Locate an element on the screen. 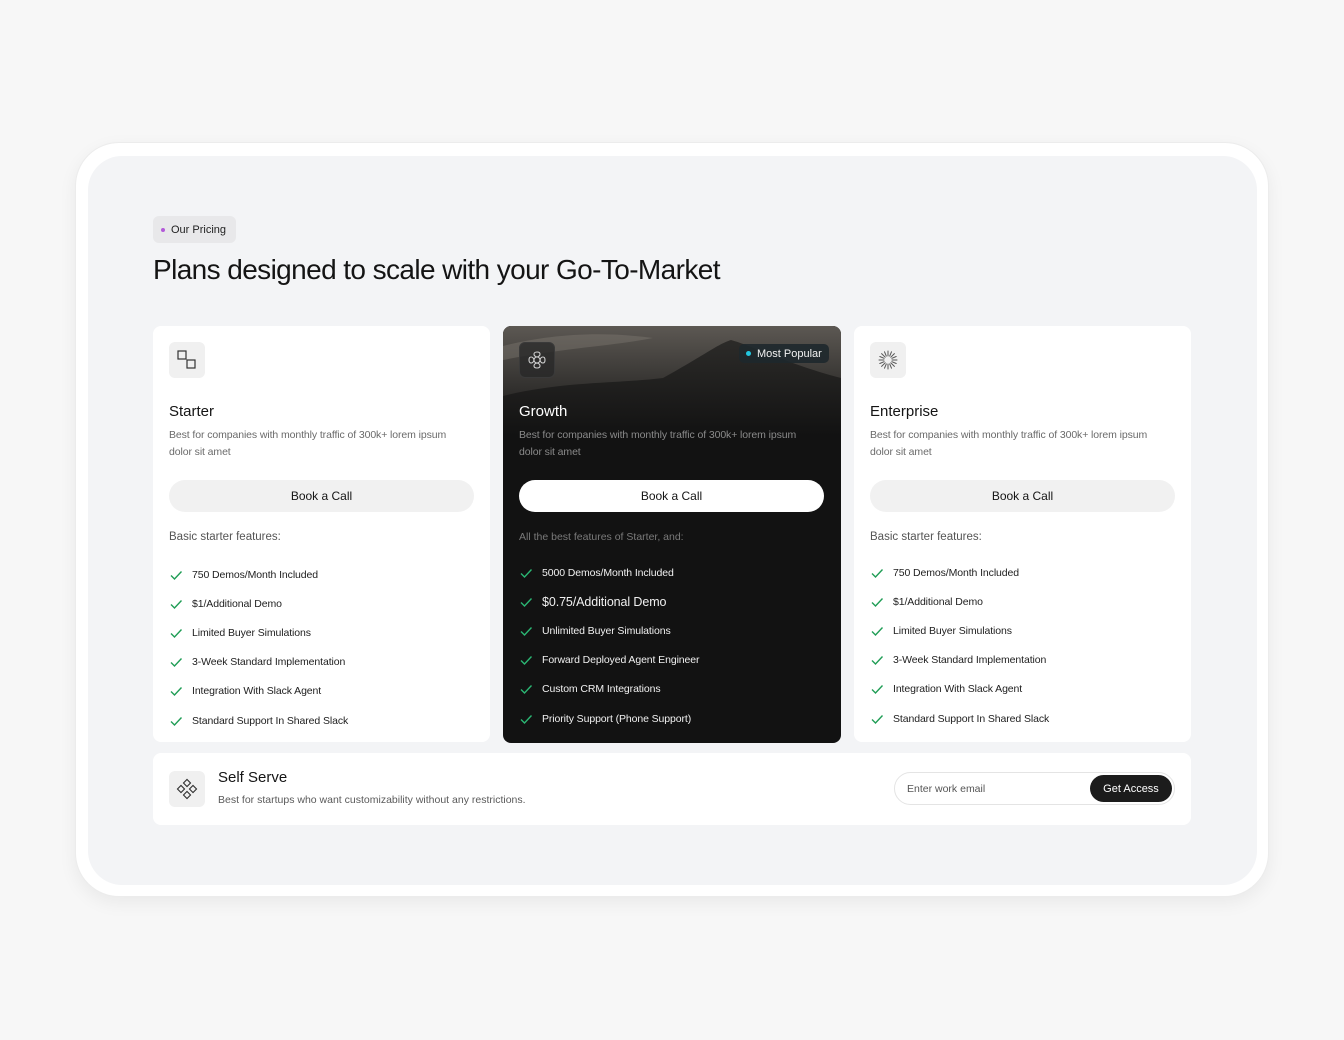  work-email-input is located at coordinates (997, 788).